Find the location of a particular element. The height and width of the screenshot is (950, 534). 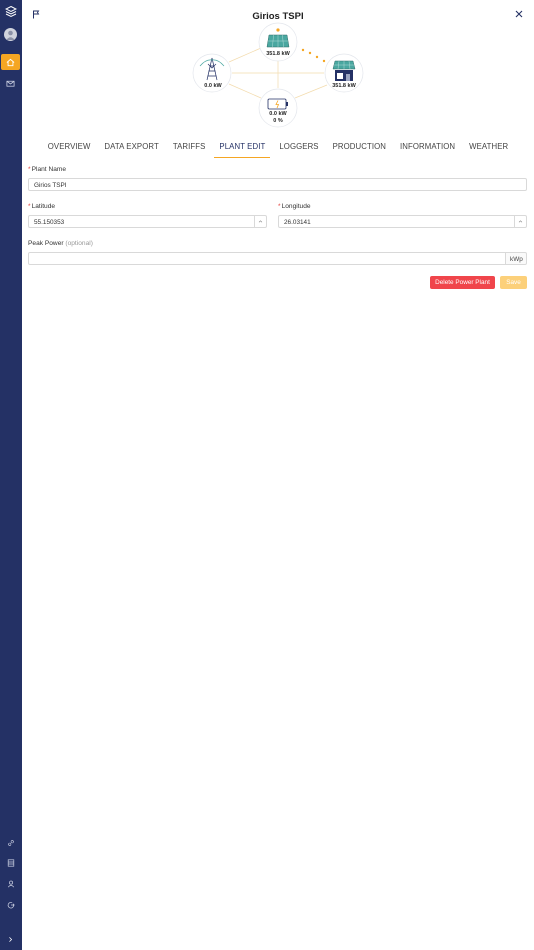

save-button: Save is located at coordinates (513, 282).